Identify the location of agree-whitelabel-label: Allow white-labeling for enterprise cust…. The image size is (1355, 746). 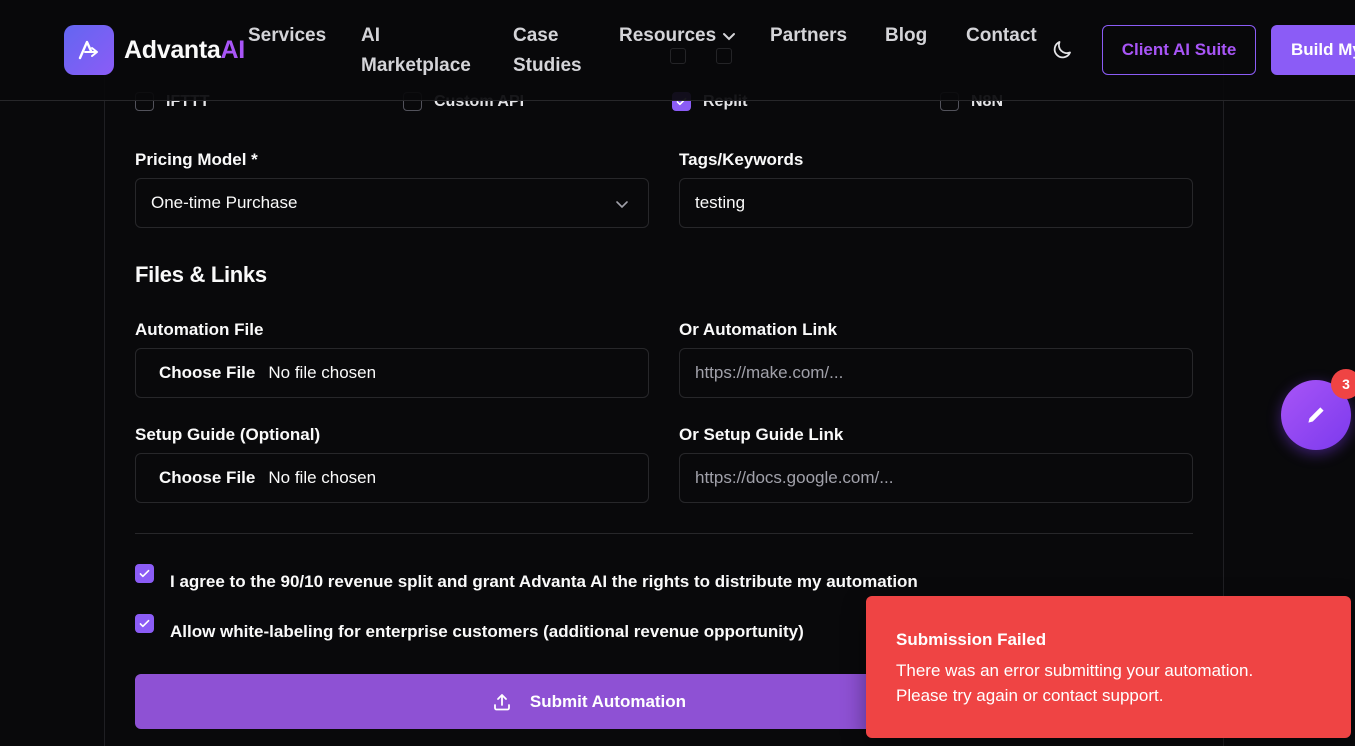
(487, 631).